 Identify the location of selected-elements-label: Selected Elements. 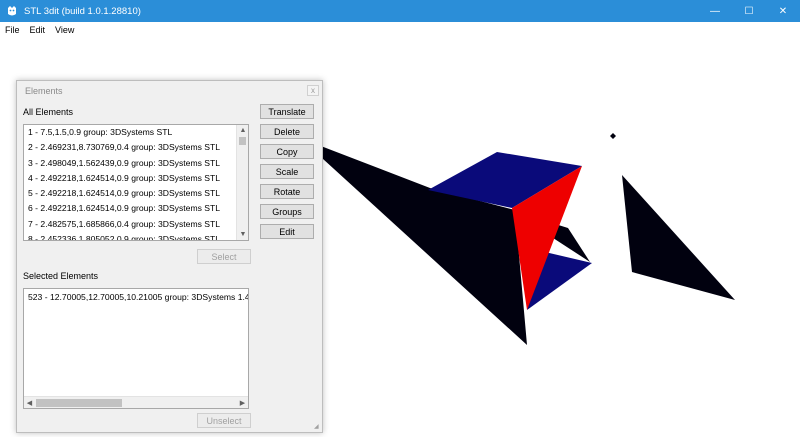
(61, 276).